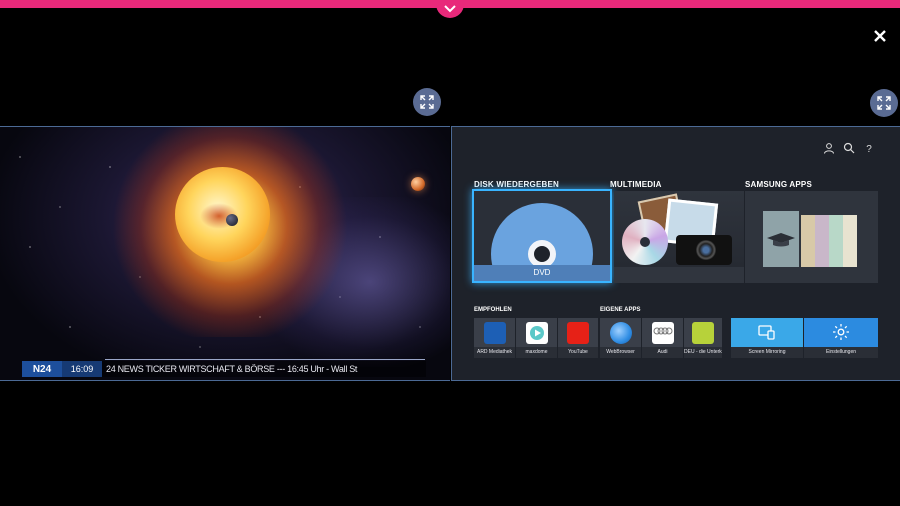 The width and height of the screenshot is (900, 506). Describe the element at coordinates (703, 333) in the screenshot. I see `deu-icon` at that location.